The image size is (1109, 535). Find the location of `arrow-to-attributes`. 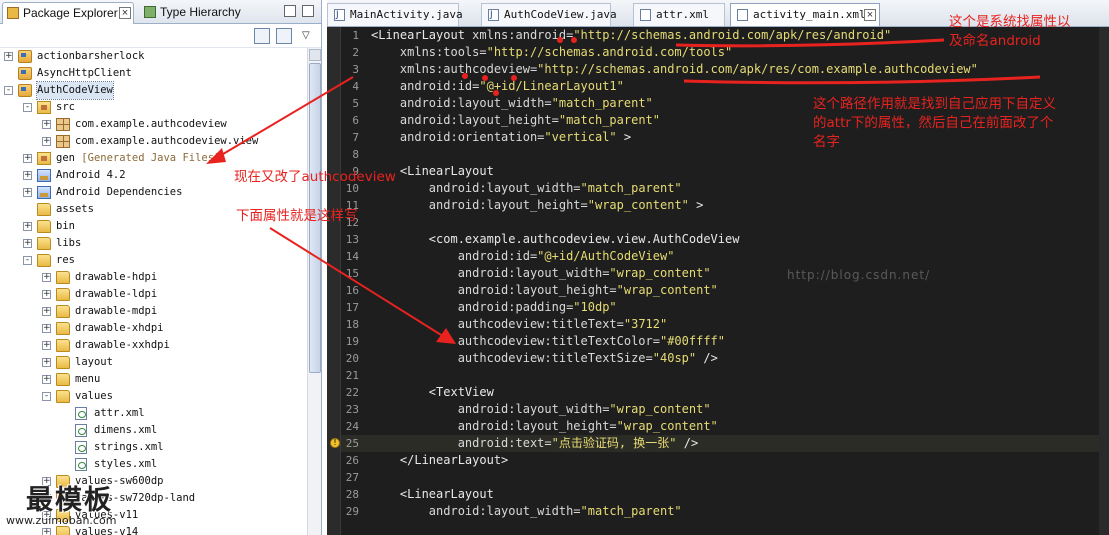

arrow-to-attributes is located at coordinates (358, 283).